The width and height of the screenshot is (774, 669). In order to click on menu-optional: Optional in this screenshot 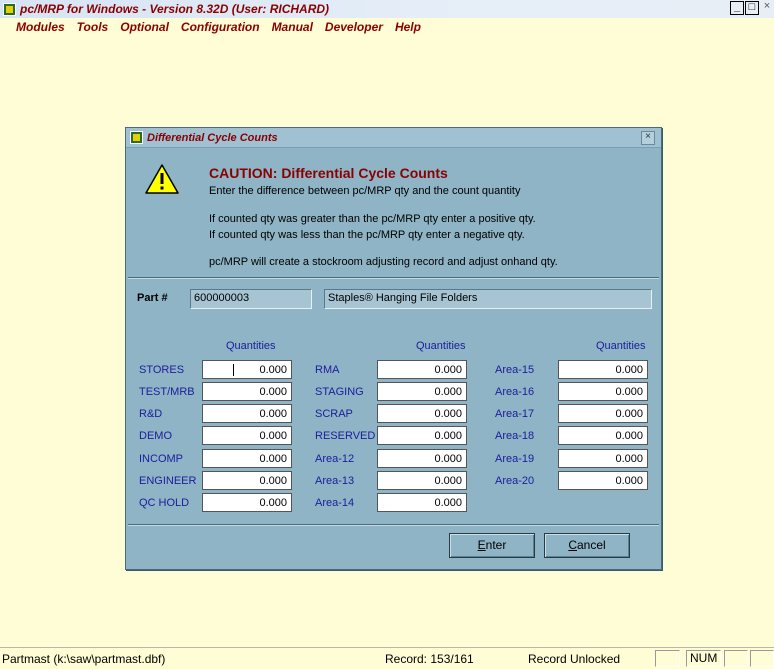, I will do `click(144, 27)`.